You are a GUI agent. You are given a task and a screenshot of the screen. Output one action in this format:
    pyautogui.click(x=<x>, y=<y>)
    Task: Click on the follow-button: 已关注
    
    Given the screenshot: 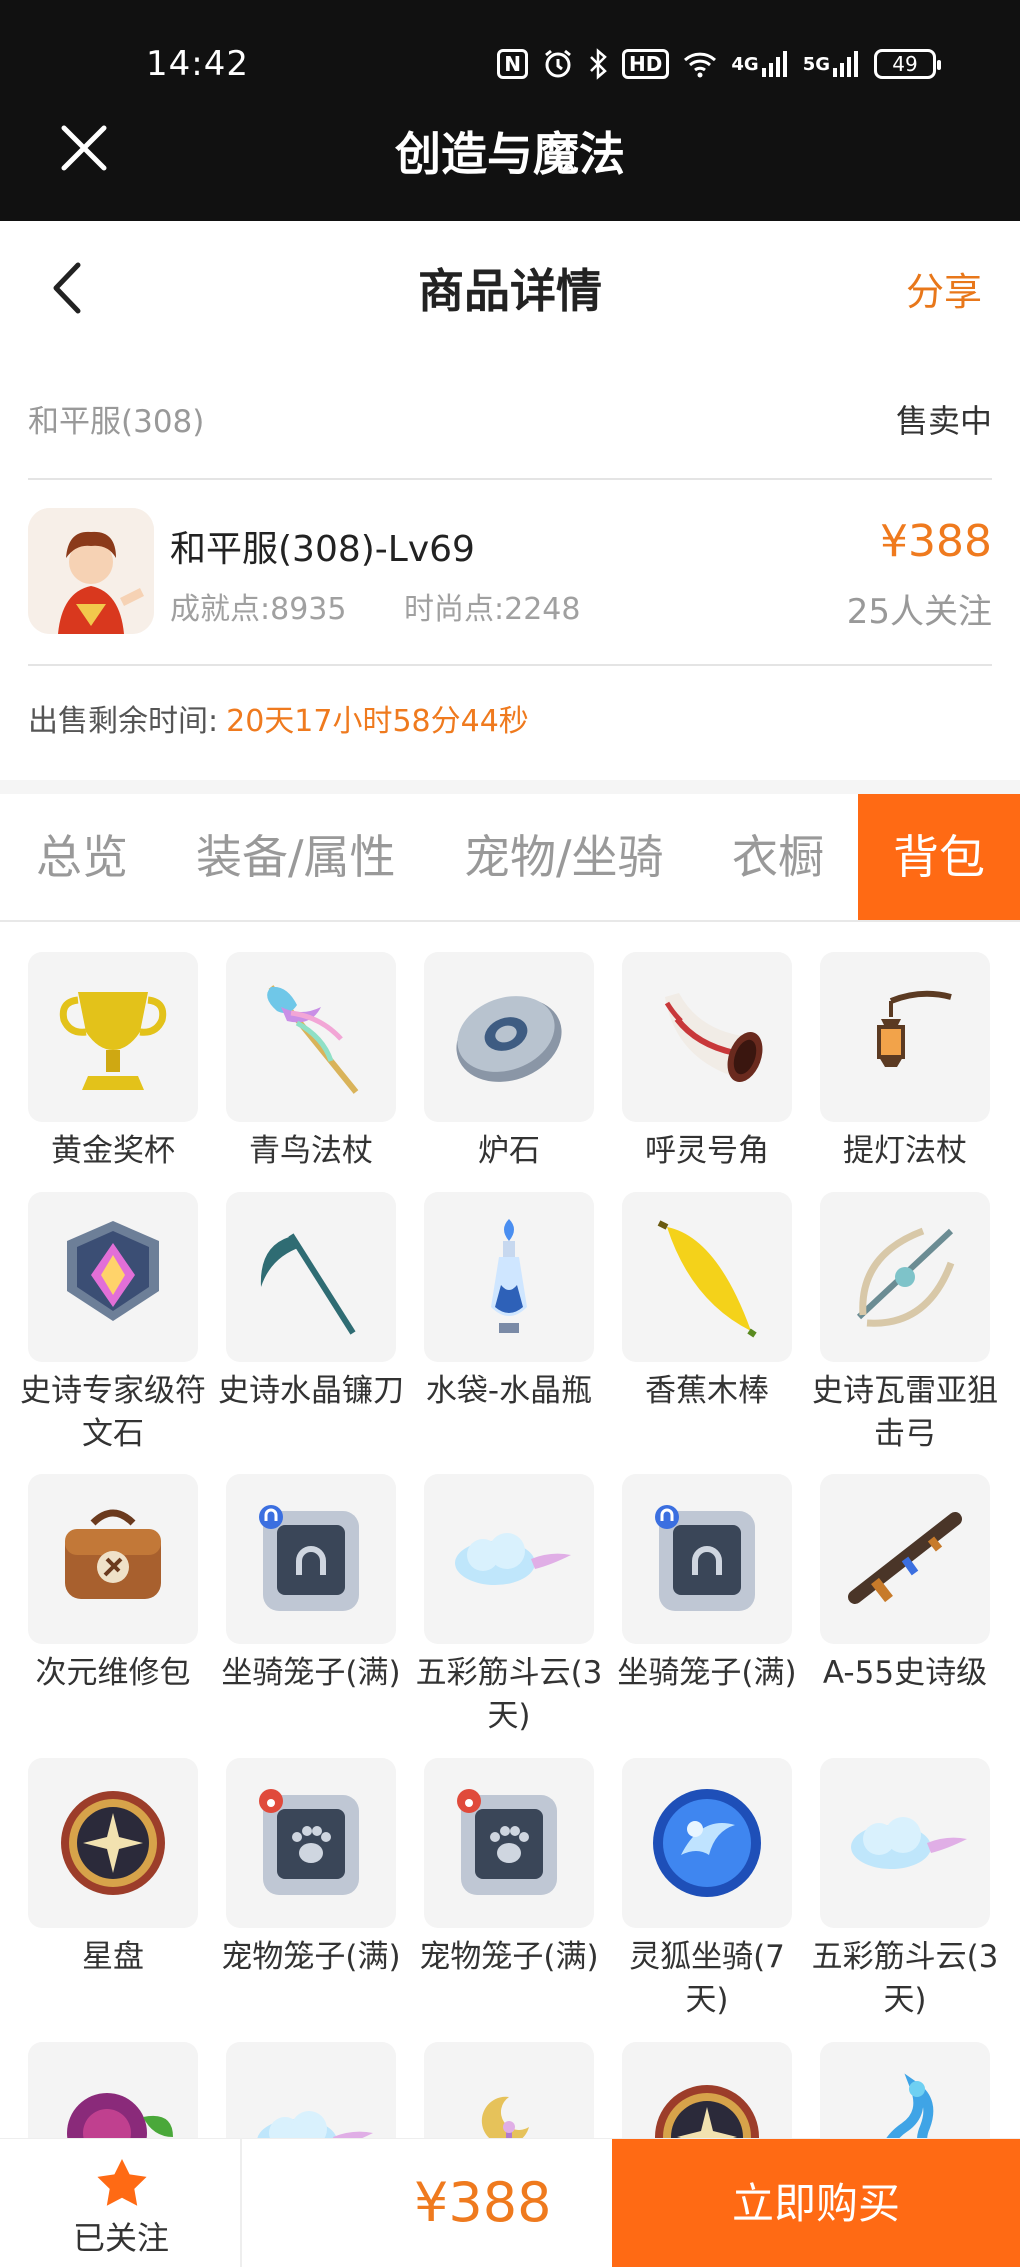 What is the action you would take?
    pyautogui.click(x=121, y=2203)
    